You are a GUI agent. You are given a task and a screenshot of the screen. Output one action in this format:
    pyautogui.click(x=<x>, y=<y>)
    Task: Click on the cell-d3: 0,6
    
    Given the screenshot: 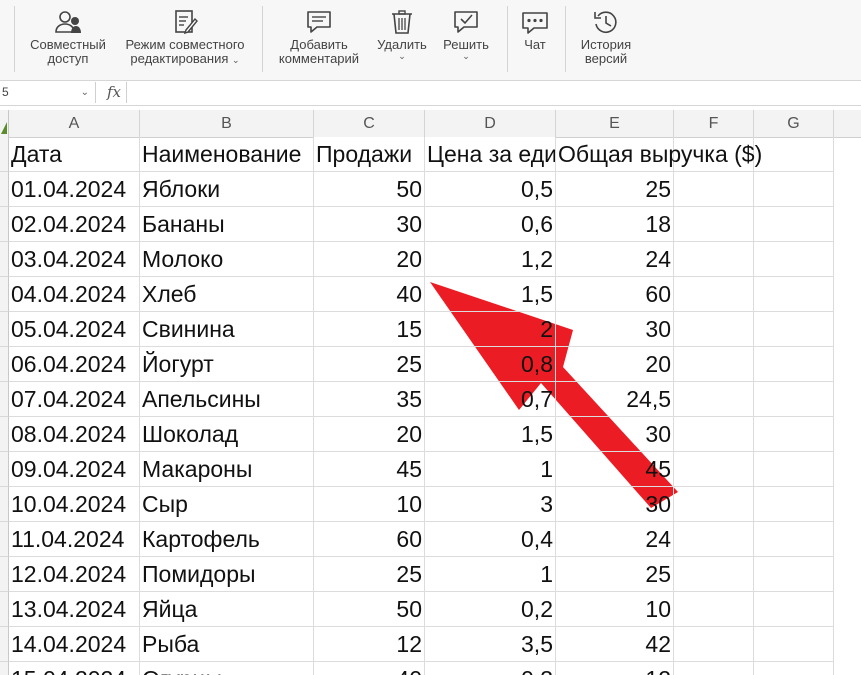 What is the action you would take?
    pyautogui.click(x=490, y=224)
    